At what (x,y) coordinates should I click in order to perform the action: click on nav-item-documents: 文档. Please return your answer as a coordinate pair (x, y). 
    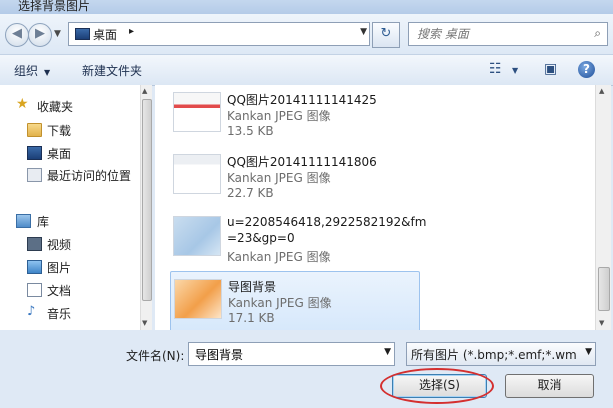
    Looking at the image, I should click on (70, 290).